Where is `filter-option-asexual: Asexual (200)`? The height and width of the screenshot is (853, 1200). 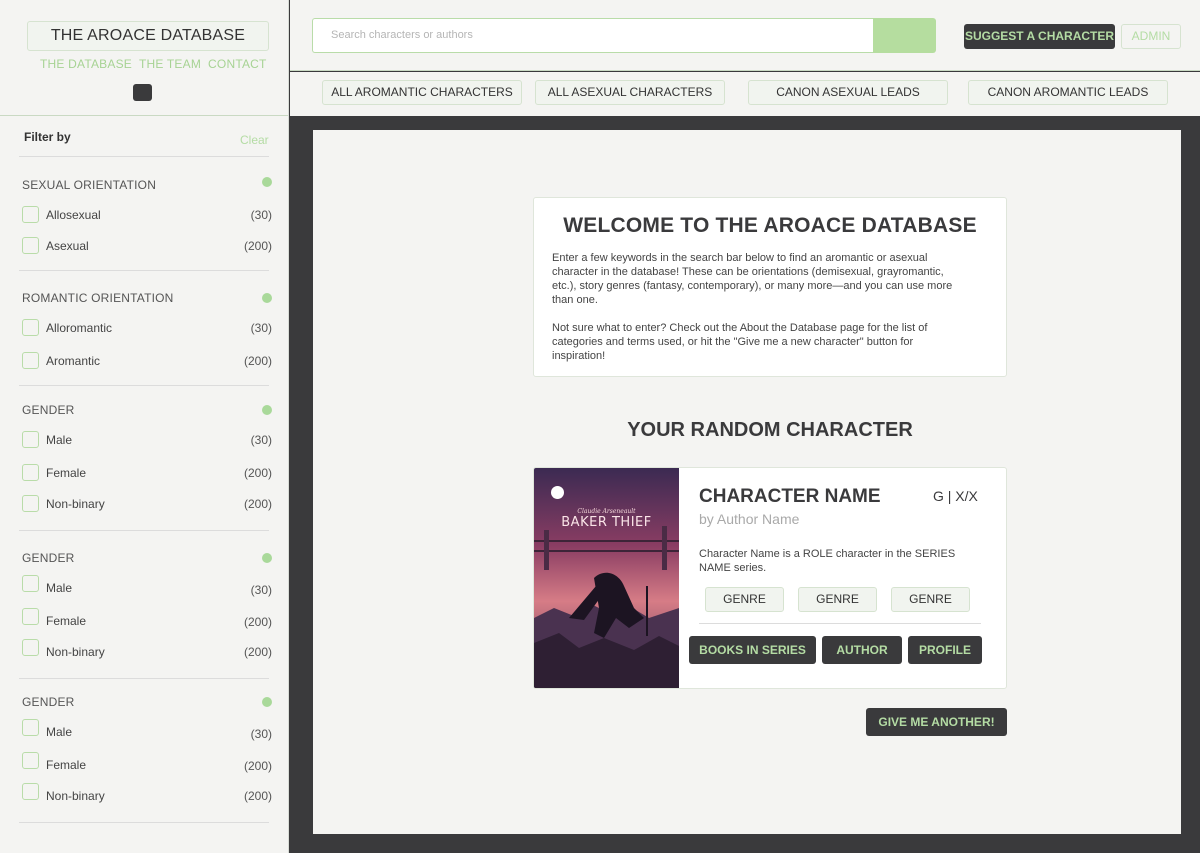 filter-option-asexual: Asexual (200) is located at coordinates (147, 246).